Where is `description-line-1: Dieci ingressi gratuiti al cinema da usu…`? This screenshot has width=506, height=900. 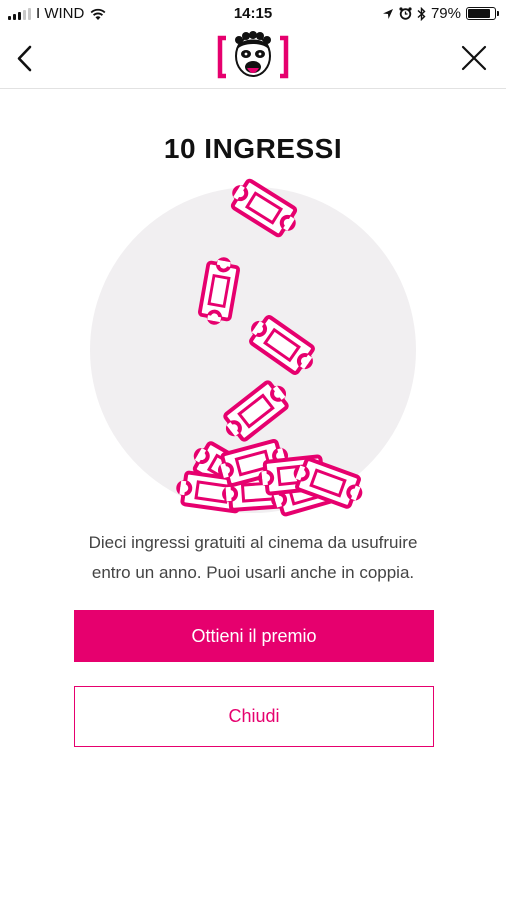
description-line-1: Dieci ingressi gratuiti al cinema da usu… is located at coordinates (253, 542).